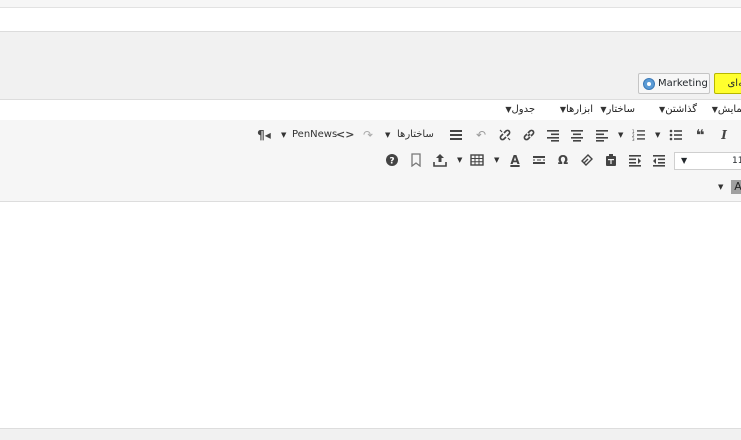 Image resolution: width=741 pixels, height=440 pixels. Describe the element at coordinates (539, 160) in the screenshot. I see `horizontal-line-icon` at that location.